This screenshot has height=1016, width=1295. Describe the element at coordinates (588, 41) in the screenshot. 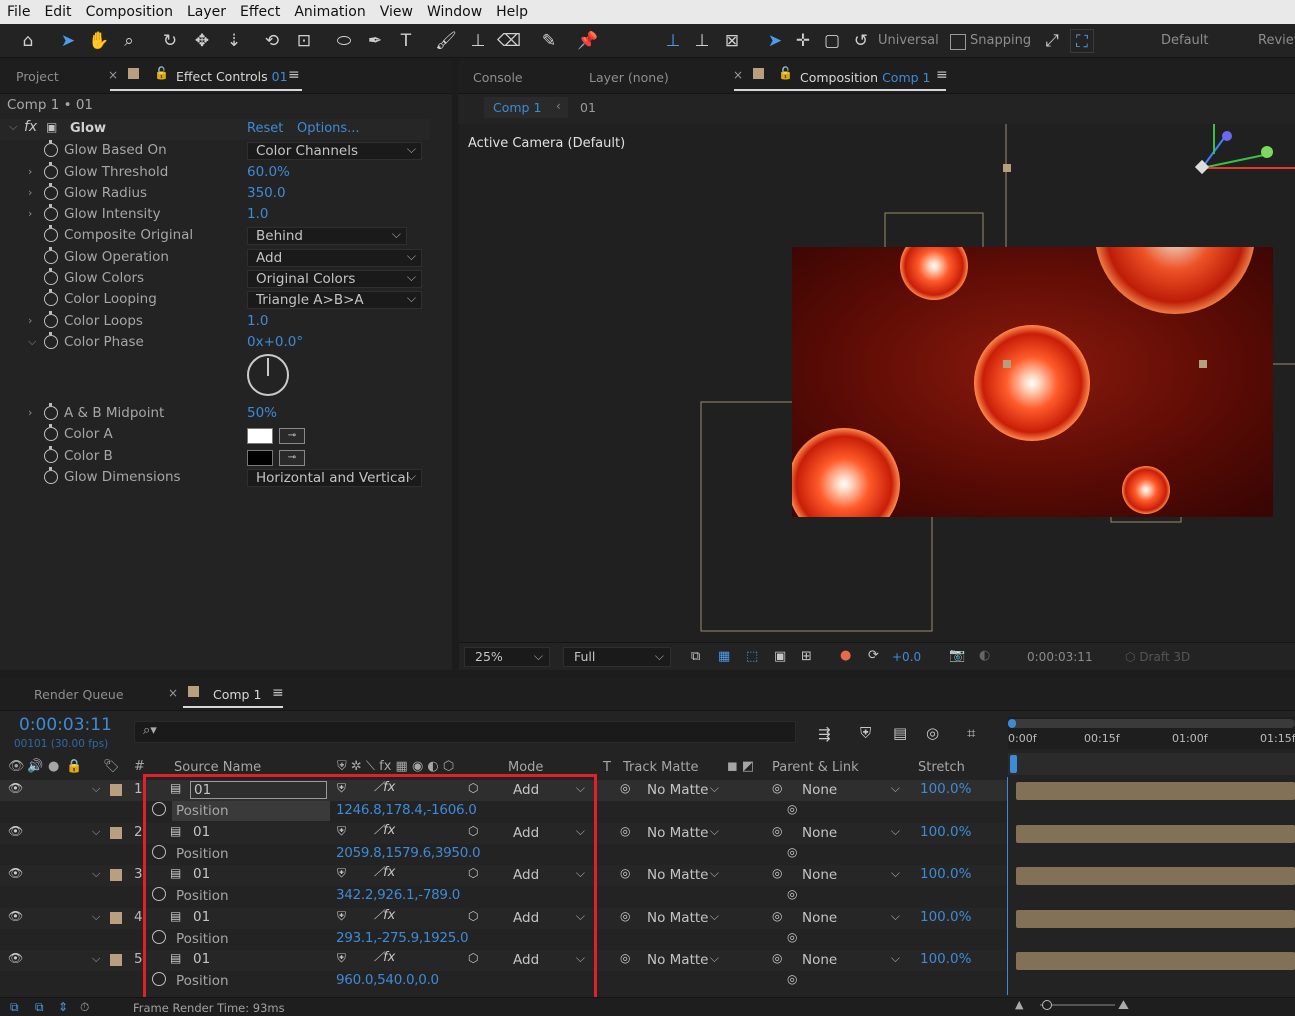

I see `puppet-pin-icon: 📌` at that location.